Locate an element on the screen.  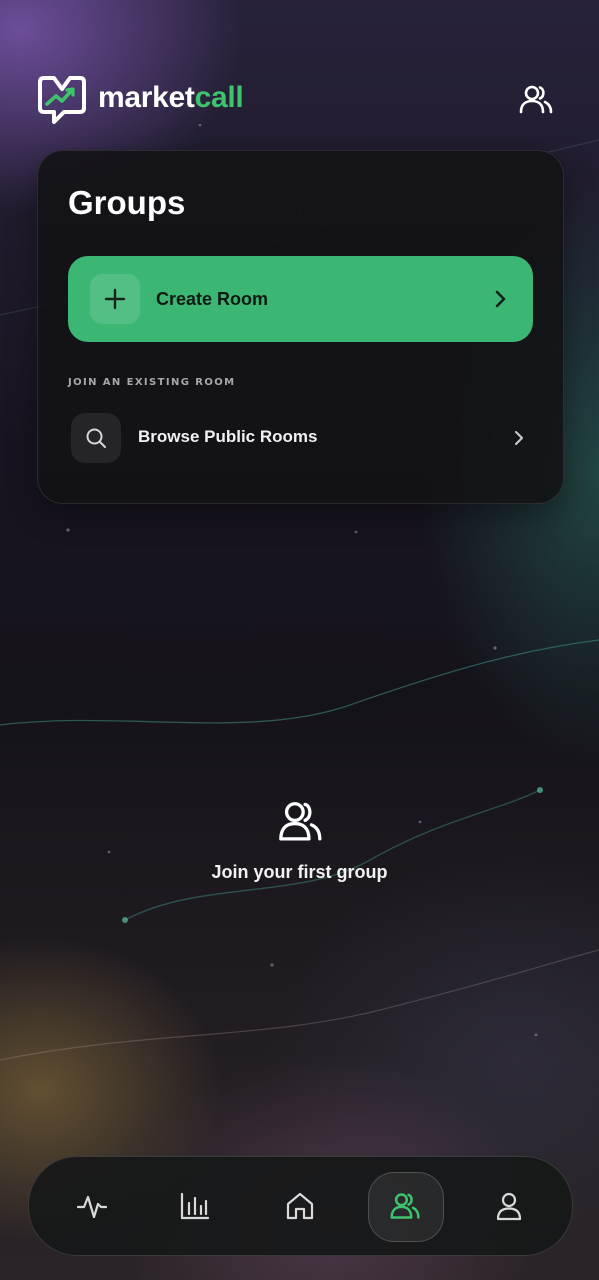
brand-part-1: market is located at coordinates (146, 97).